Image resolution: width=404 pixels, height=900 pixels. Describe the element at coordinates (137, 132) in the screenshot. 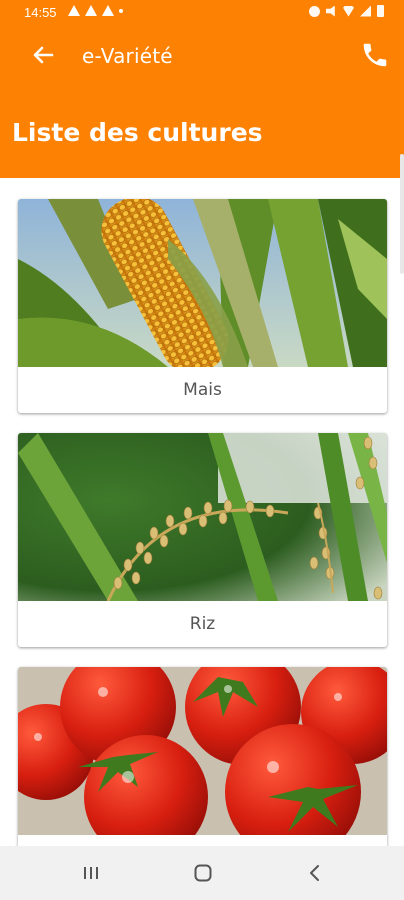

I see `page-title: Liste des cultures` at that location.